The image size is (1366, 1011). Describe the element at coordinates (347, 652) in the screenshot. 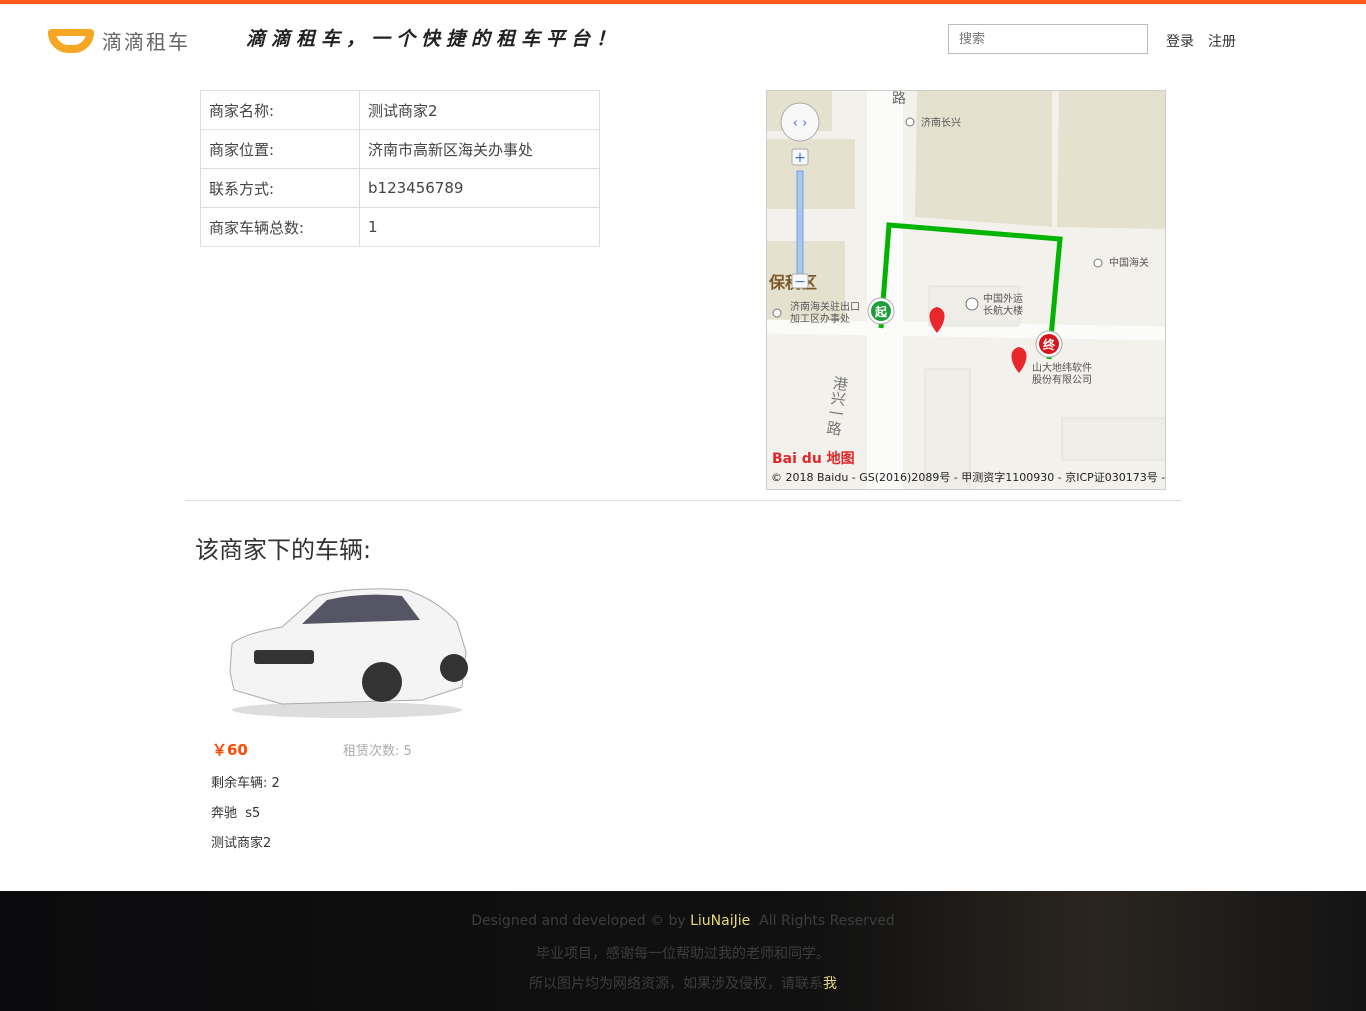

I see `car-image` at that location.